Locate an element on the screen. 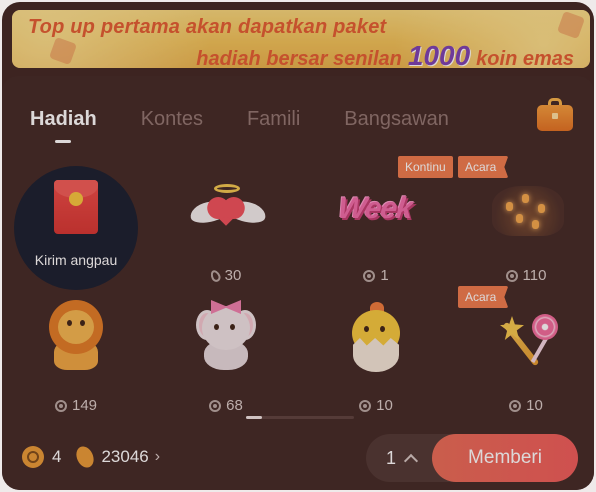 The image size is (596, 492). eggshell is located at coordinates (376, 355).